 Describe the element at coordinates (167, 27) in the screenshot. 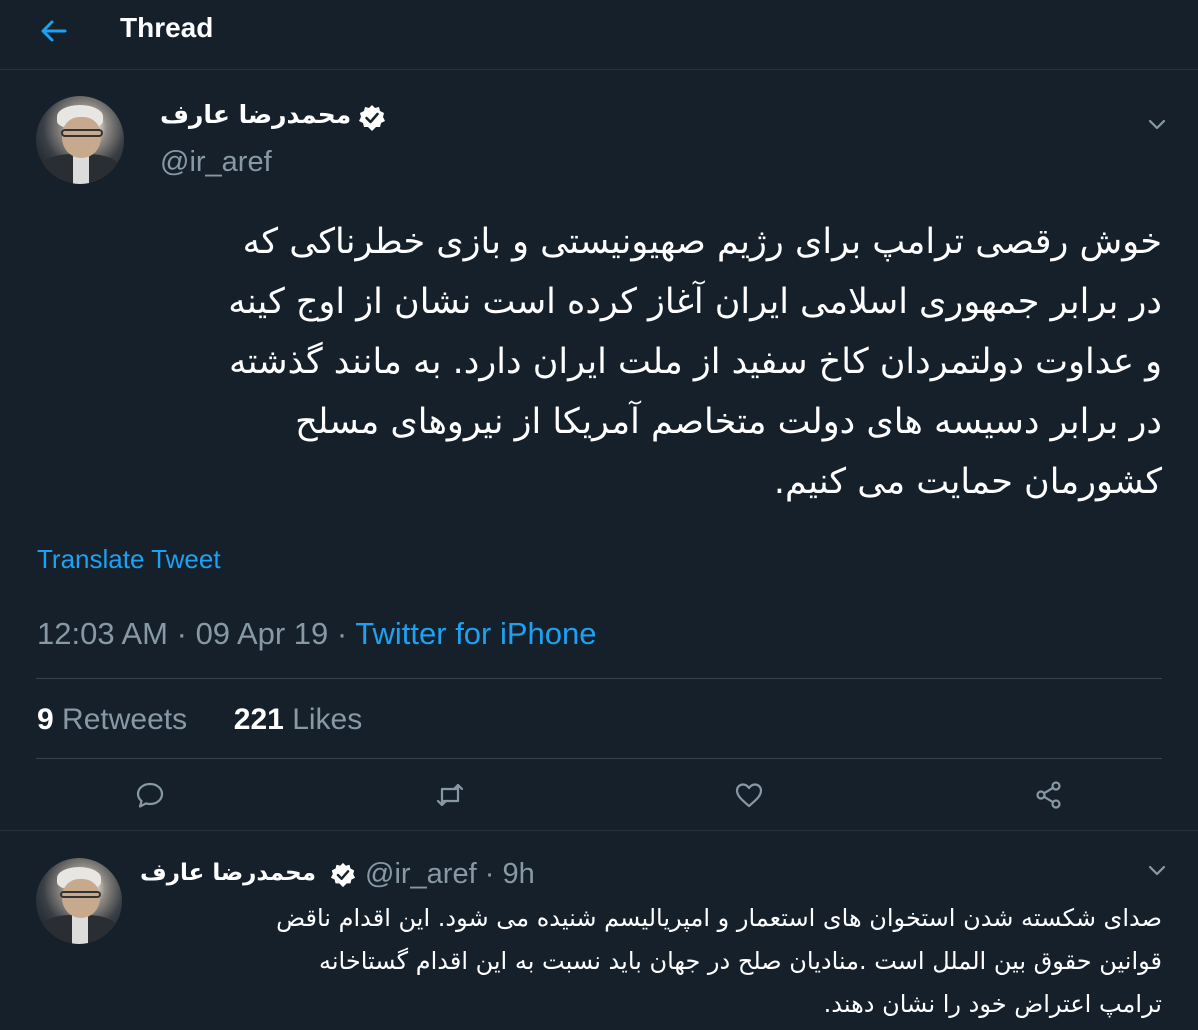

I see `page-title: Thread` at that location.